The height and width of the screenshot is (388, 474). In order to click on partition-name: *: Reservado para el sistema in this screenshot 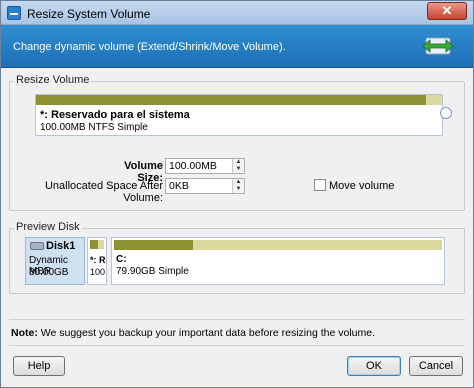, I will do `click(115, 115)`.